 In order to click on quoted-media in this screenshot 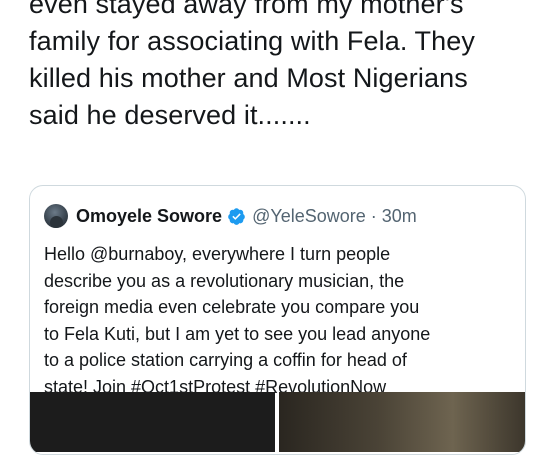, I will do `click(277, 422)`.